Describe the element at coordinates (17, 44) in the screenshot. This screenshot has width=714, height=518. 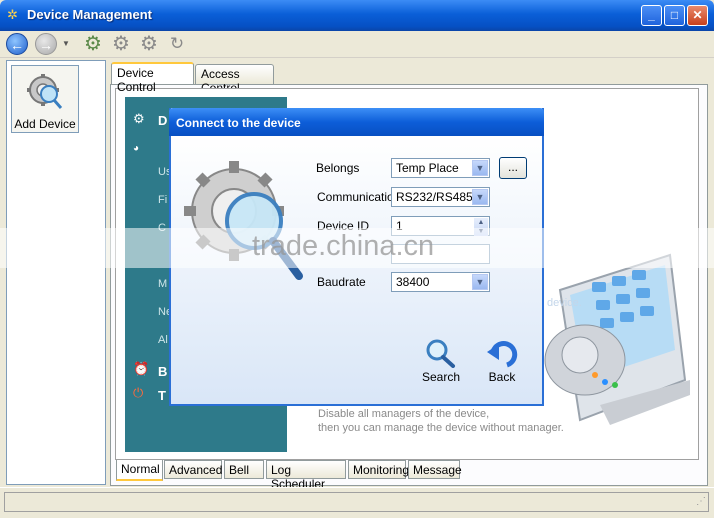
I see `back-arrow-icon: ←` at that location.